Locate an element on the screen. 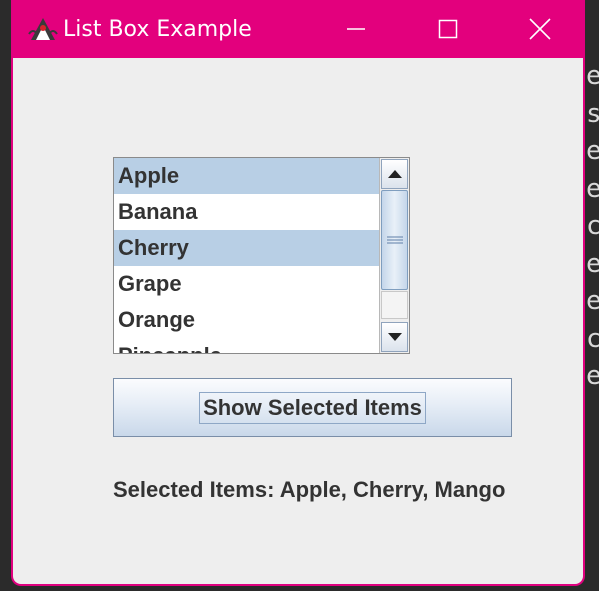 The height and width of the screenshot is (591, 599). list-item: Orange is located at coordinates (246, 320).